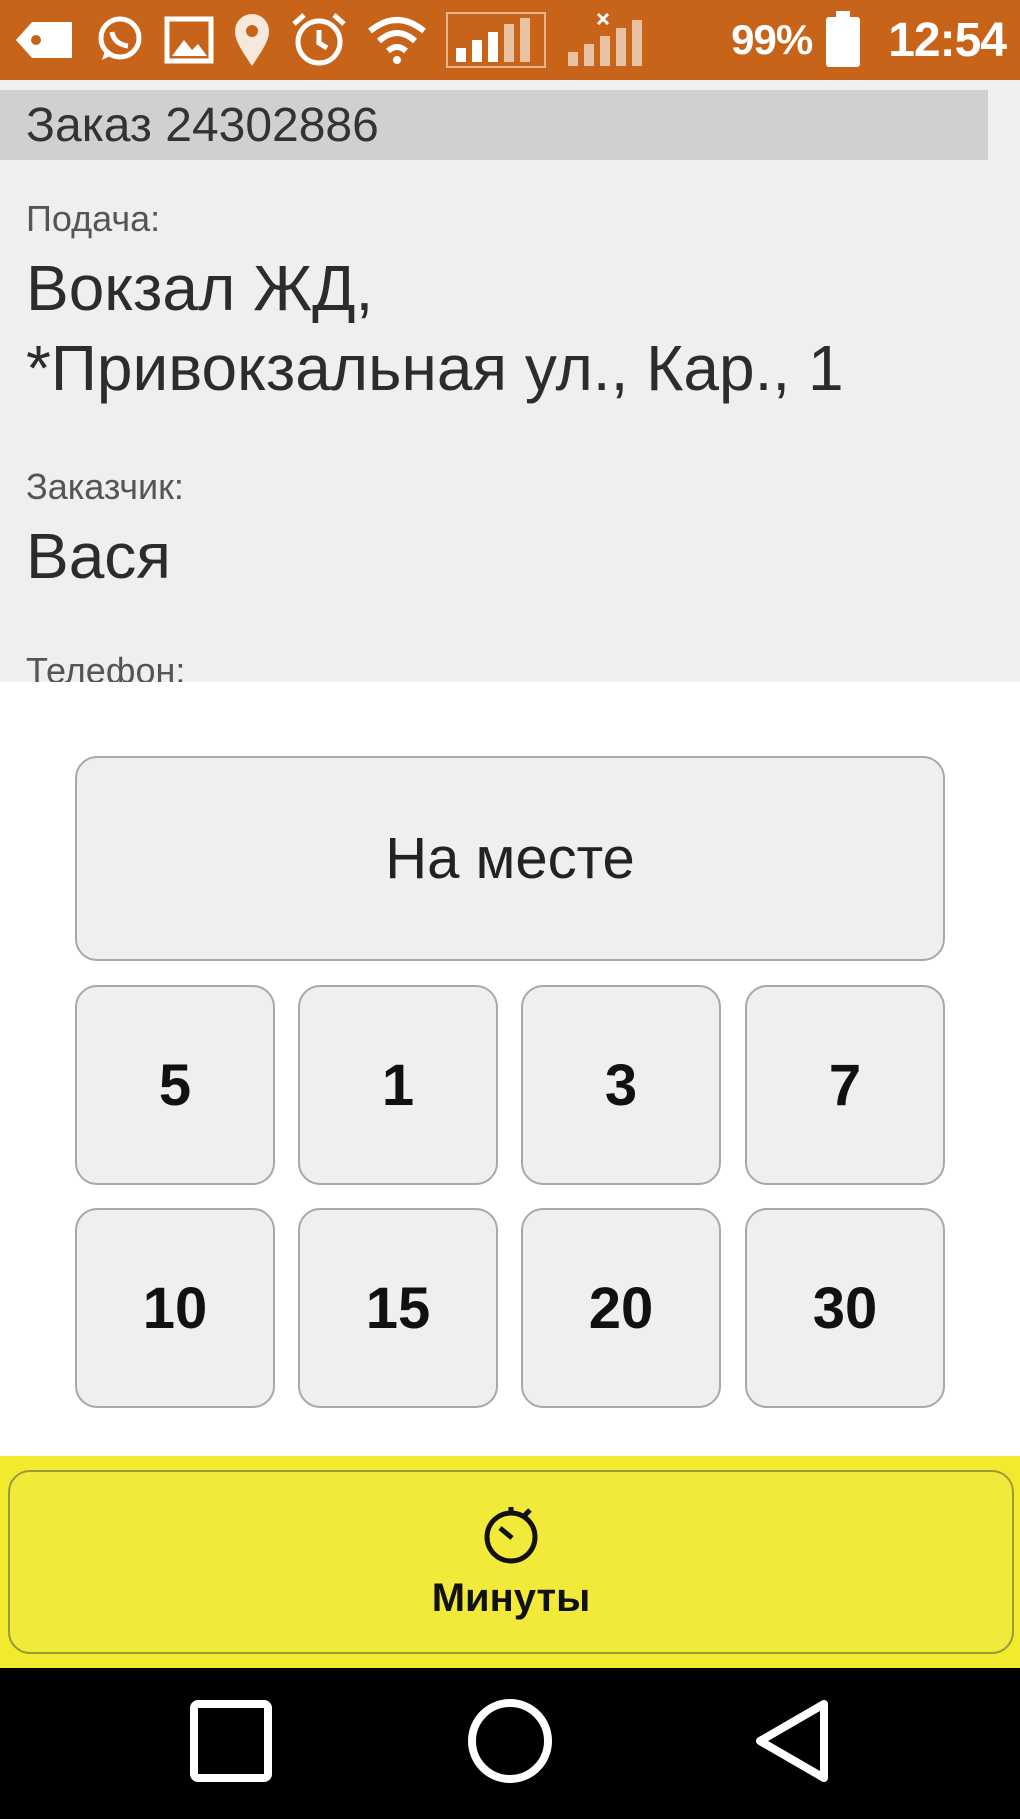  What do you see at coordinates (494, 125) in the screenshot?
I see `order-title: Заказ 24302886` at bounding box center [494, 125].